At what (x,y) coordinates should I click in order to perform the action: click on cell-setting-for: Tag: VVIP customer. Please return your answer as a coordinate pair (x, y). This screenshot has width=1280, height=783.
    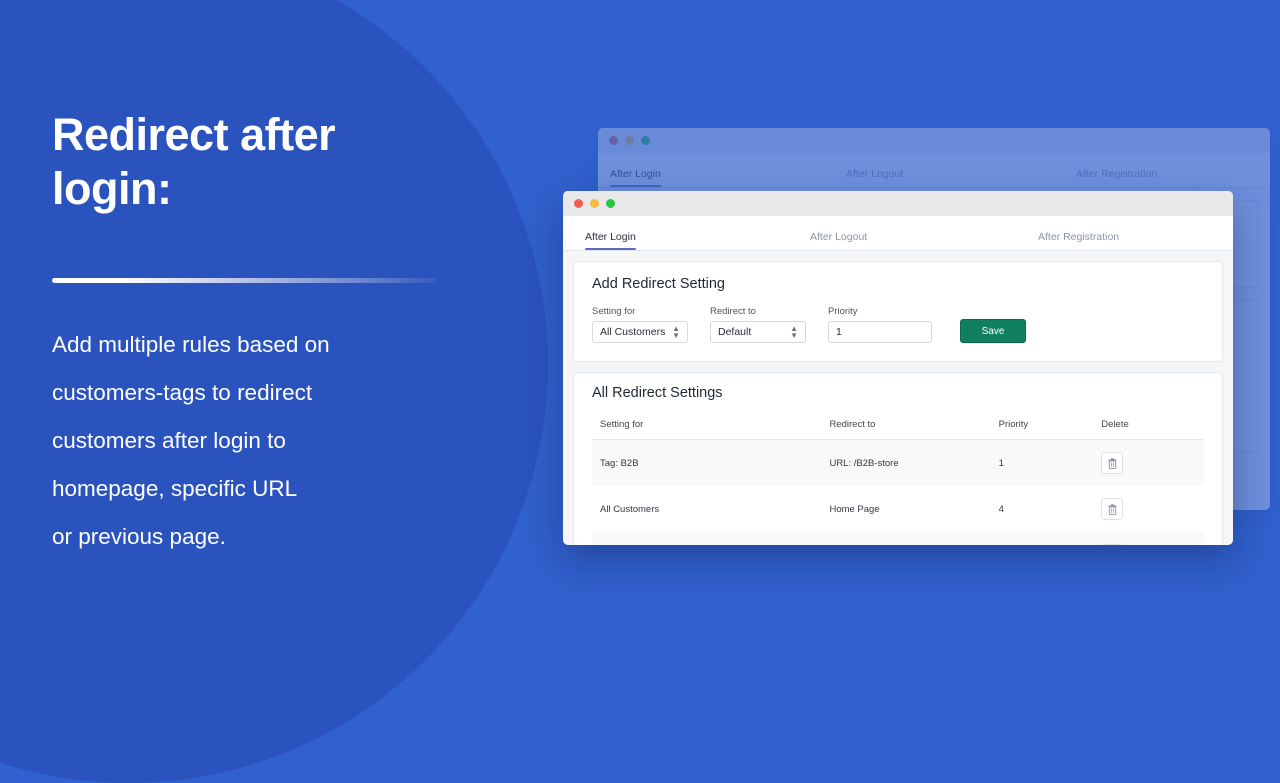
    Looking at the image, I should click on (711, 538).